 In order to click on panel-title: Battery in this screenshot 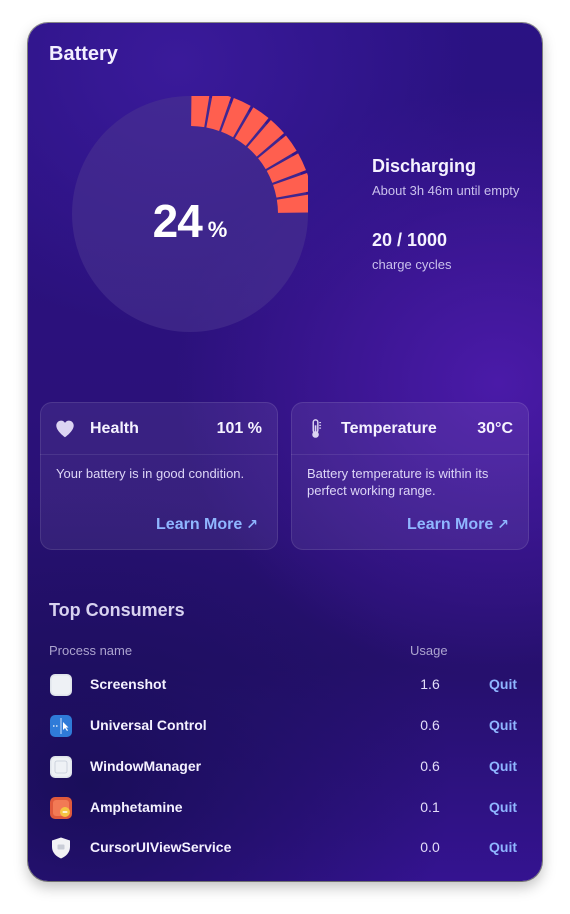, I will do `click(83, 54)`.